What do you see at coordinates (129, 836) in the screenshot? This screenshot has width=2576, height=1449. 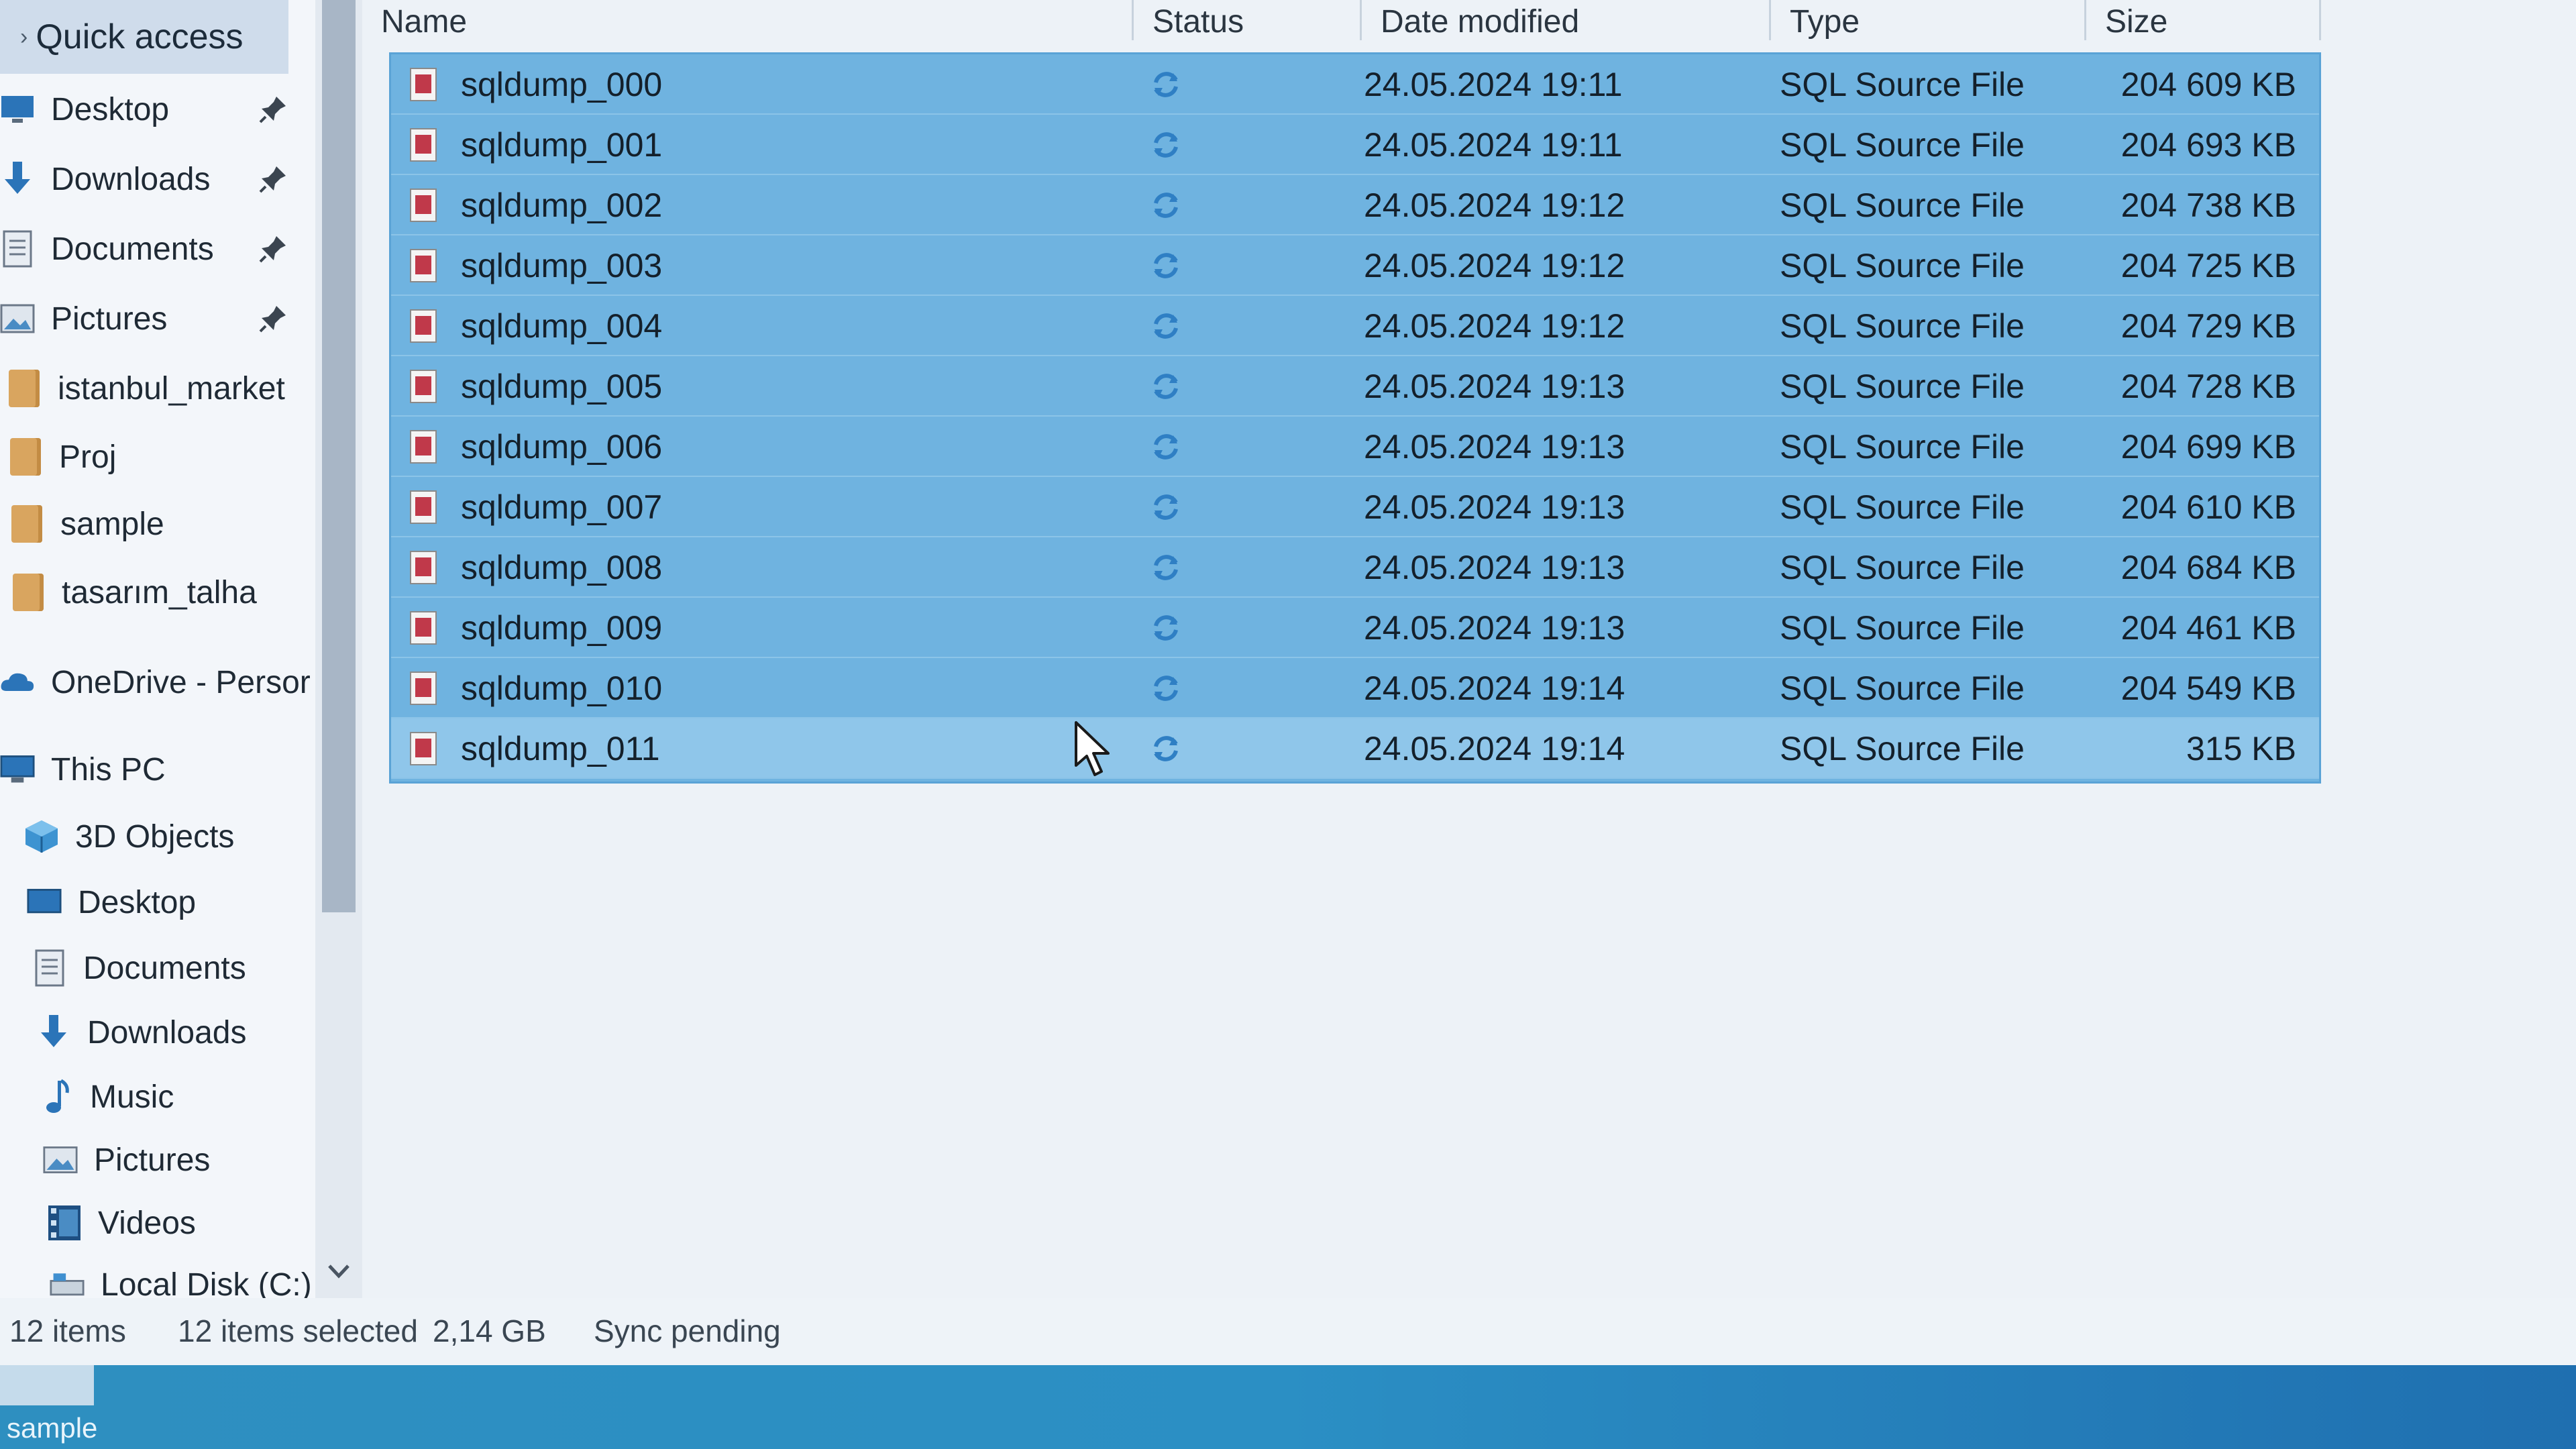 I see `nav-item-3d-objects: 3D Objects` at bounding box center [129, 836].